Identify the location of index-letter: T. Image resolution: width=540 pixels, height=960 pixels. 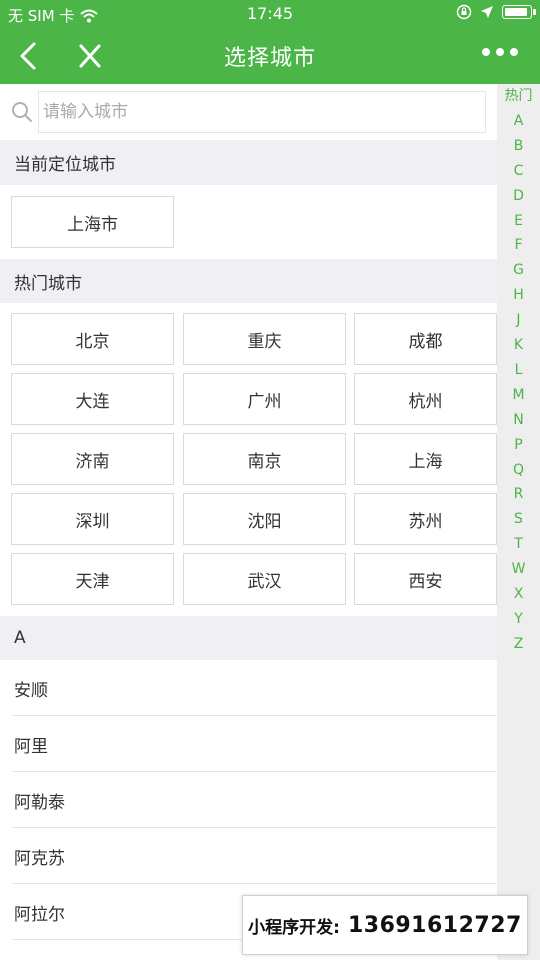
(518, 544).